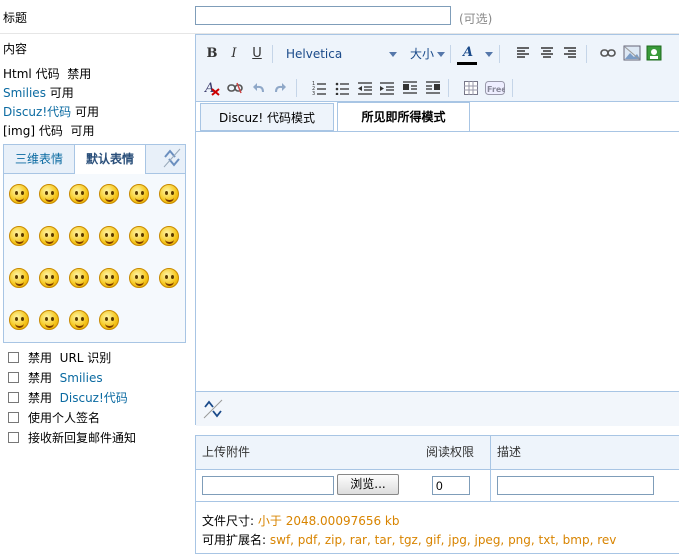 The width and height of the screenshot is (679, 554). What do you see at coordinates (109, 320) in the screenshot?
I see `phone-icon` at bounding box center [109, 320].